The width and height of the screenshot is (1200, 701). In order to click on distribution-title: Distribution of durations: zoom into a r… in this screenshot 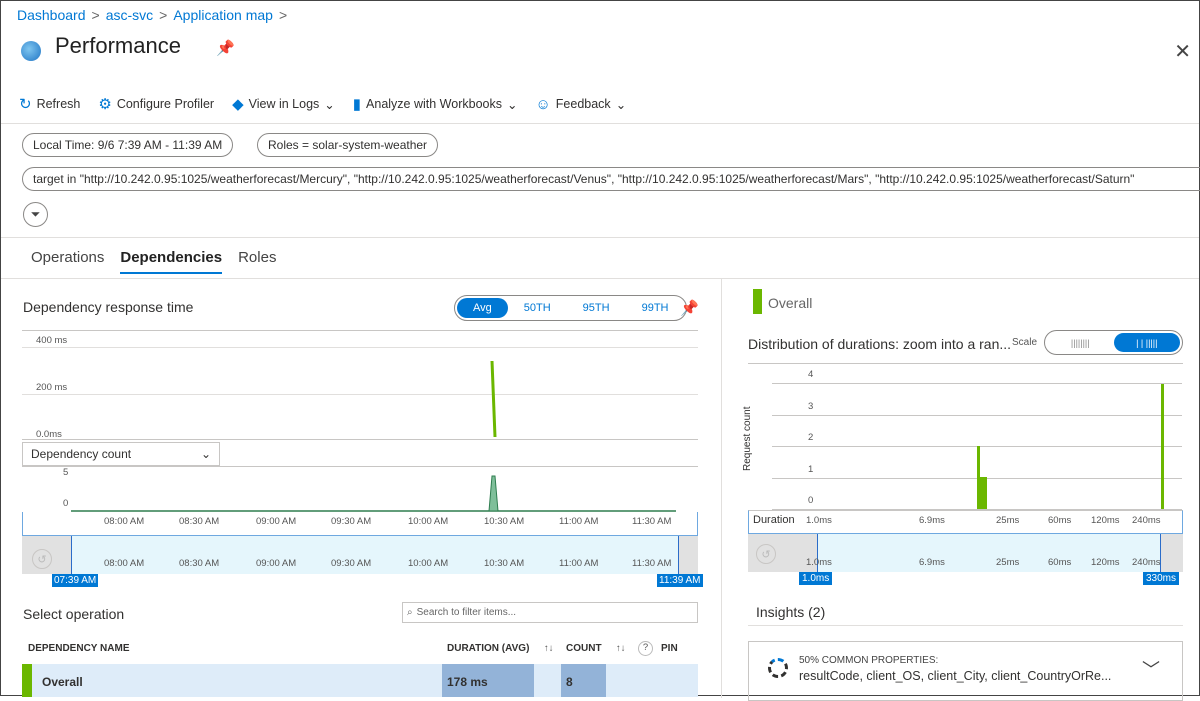, I will do `click(880, 344)`.